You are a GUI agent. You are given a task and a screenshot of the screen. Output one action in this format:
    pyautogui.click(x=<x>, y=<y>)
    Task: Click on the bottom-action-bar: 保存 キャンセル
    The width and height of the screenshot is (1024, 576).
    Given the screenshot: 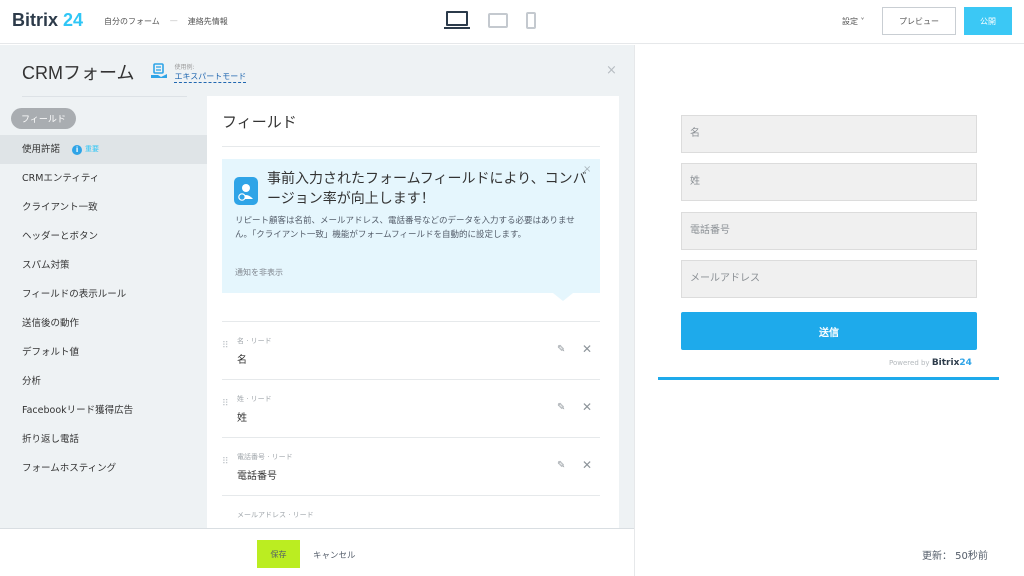 What is the action you would take?
    pyautogui.click(x=317, y=552)
    